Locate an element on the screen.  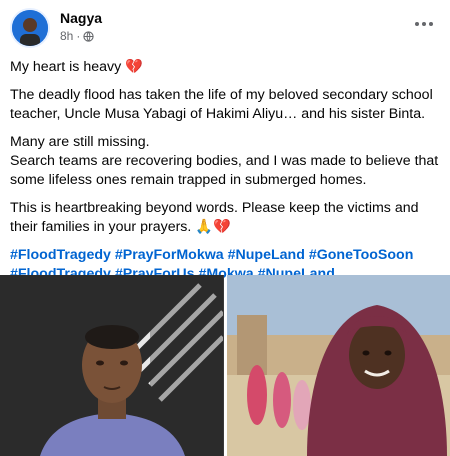
more-options-button is located at coordinates (424, 24).